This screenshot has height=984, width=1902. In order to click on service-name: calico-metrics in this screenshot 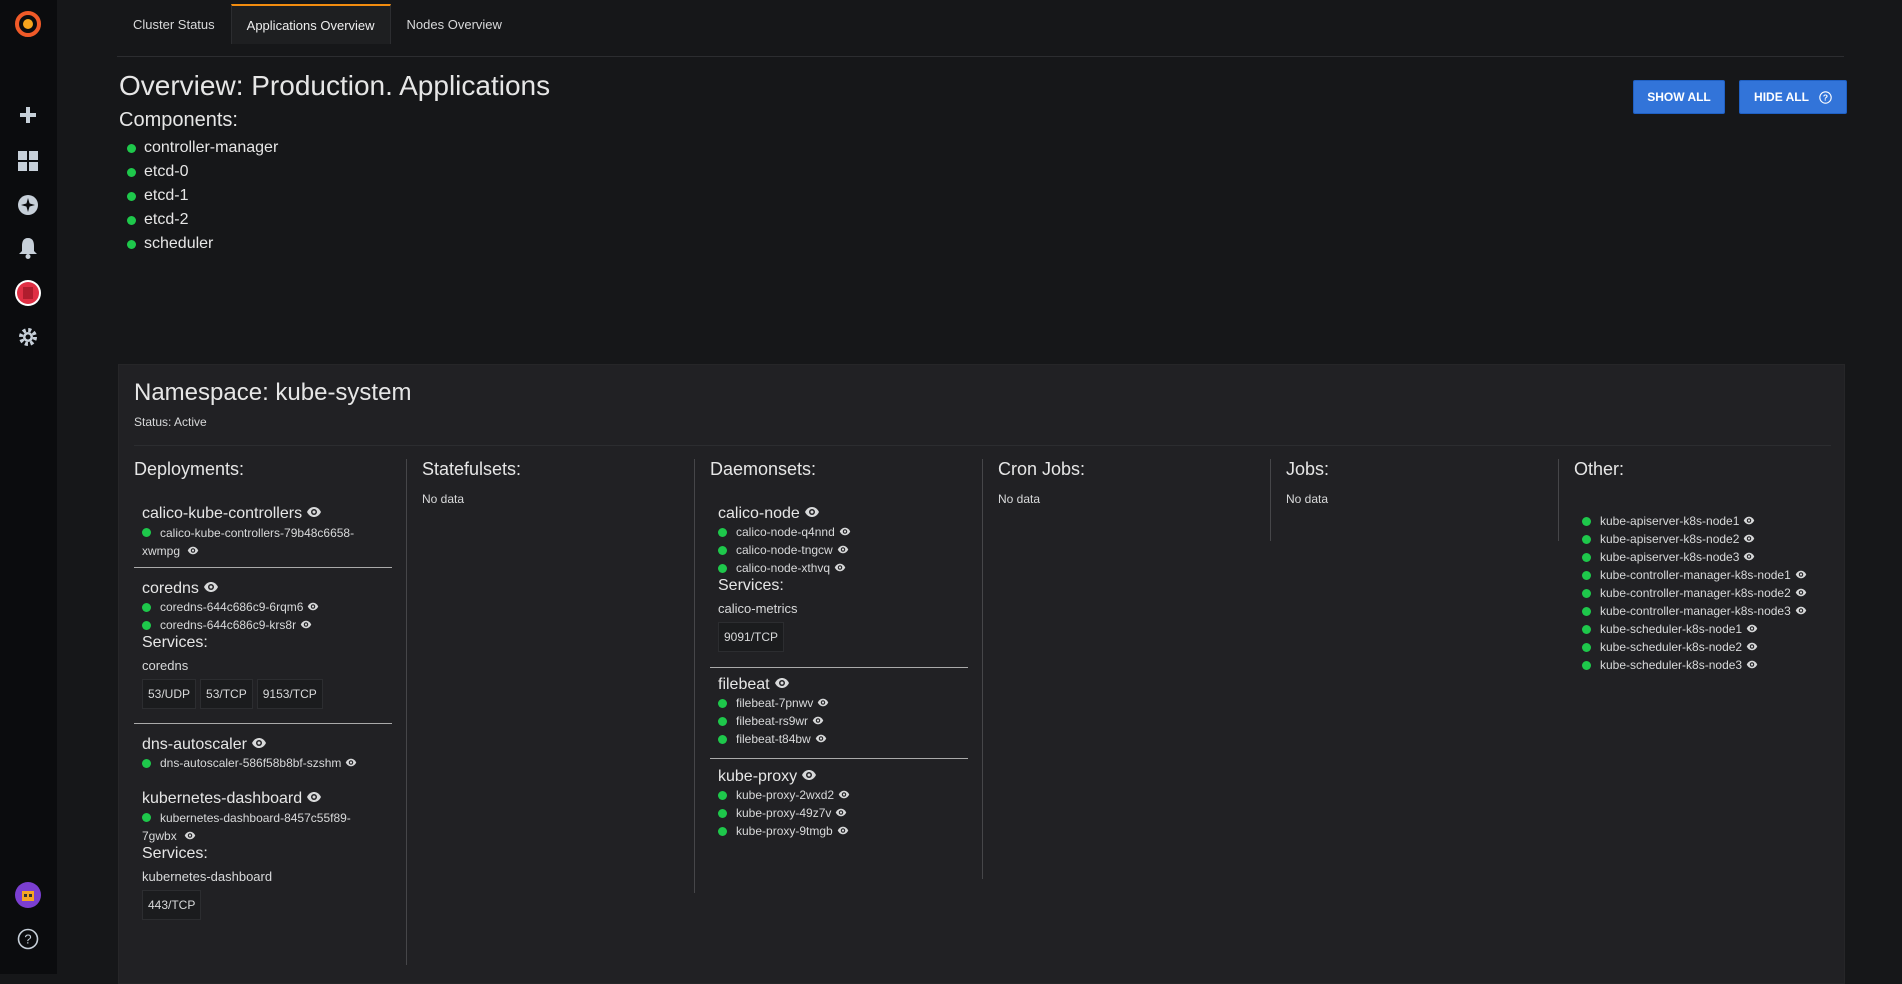, I will do `click(758, 608)`.